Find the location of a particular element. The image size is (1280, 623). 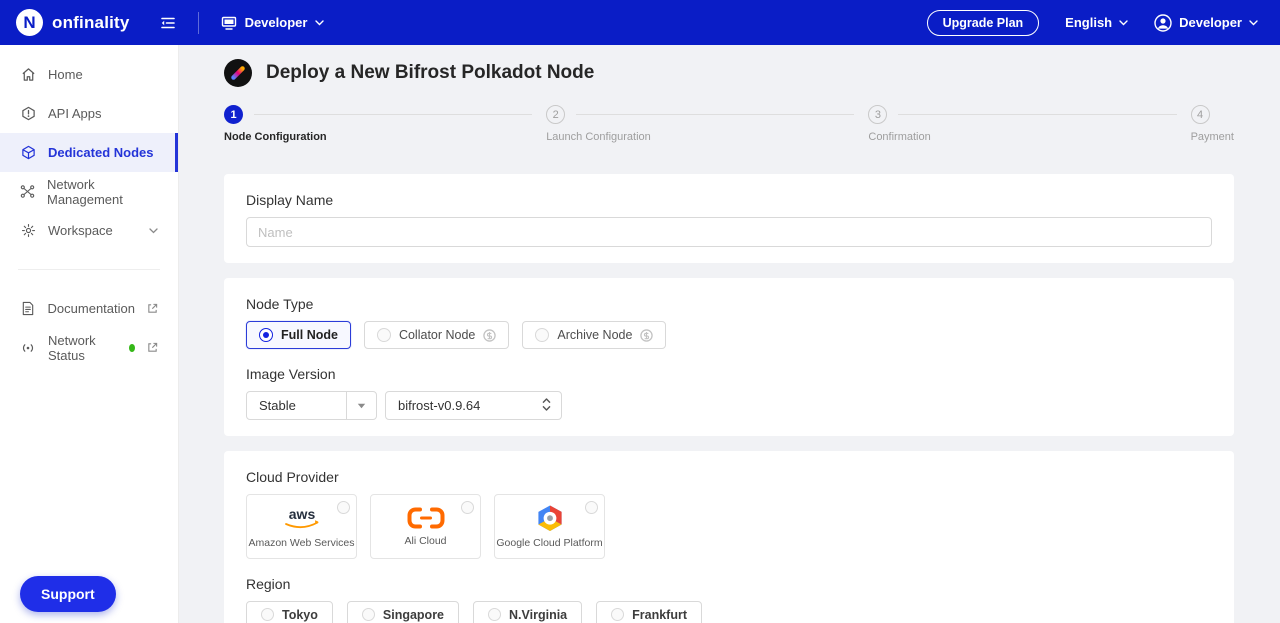

radio-selected-icon is located at coordinates (266, 335).